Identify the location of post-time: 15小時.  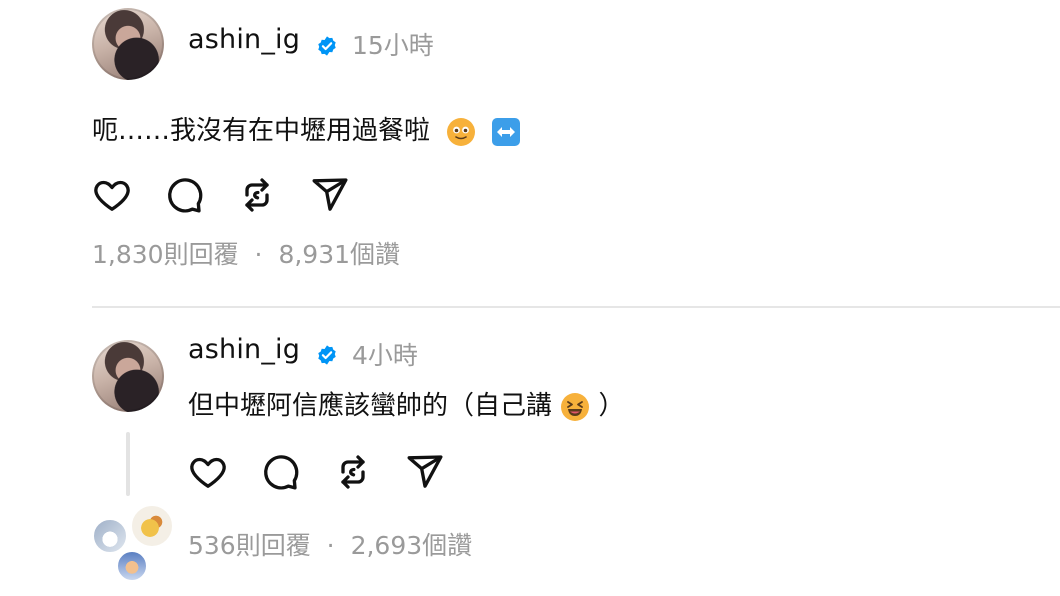
(393, 45).